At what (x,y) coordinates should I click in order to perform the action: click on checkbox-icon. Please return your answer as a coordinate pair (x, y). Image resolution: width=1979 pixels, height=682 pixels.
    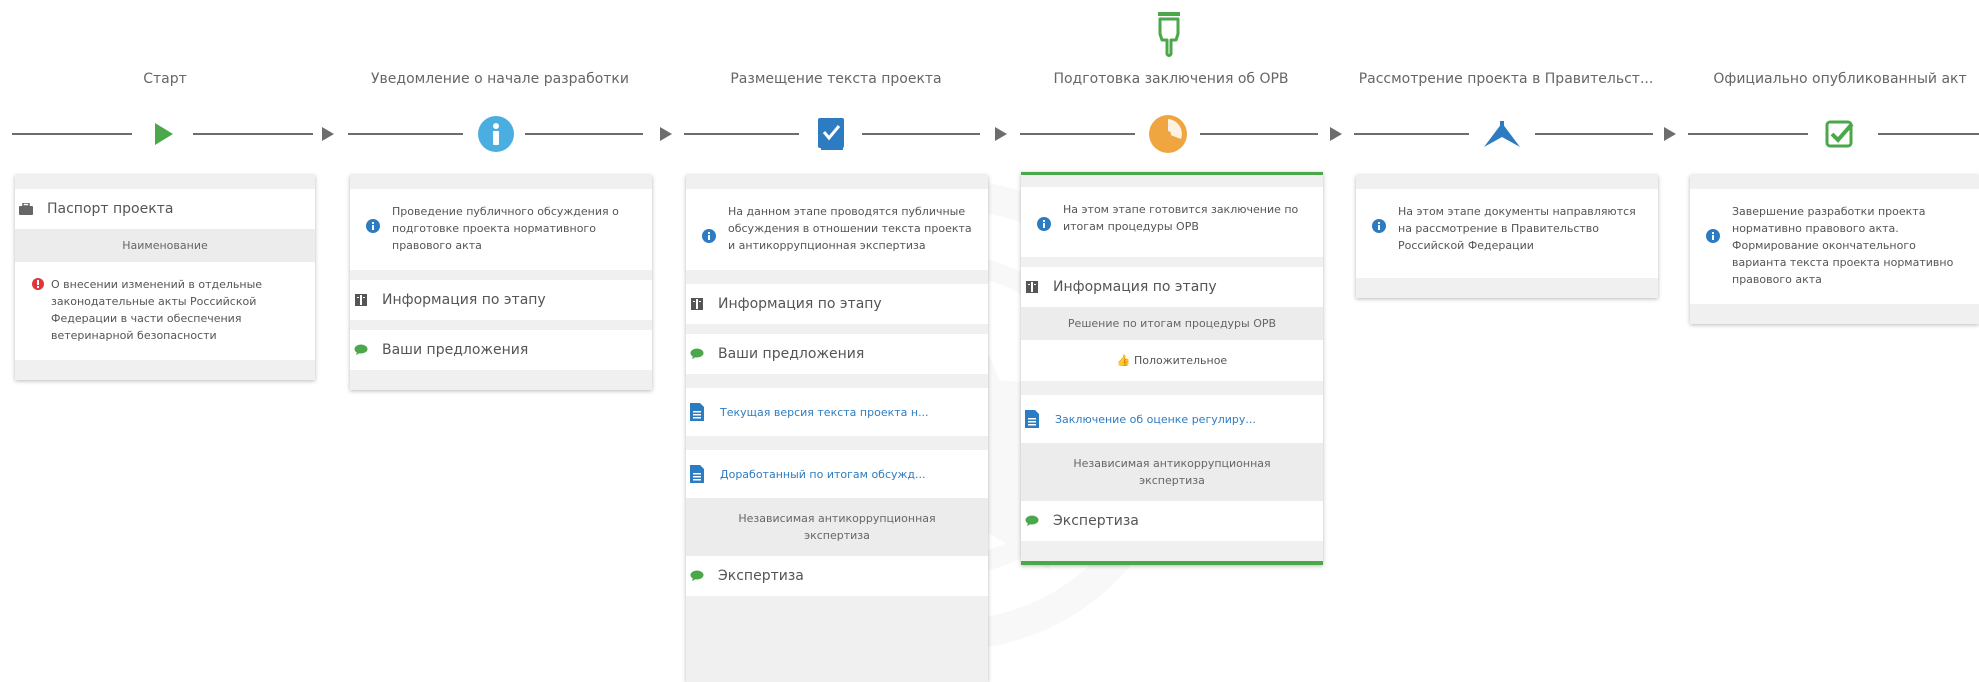
    Looking at the image, I should click on (1840, 134).